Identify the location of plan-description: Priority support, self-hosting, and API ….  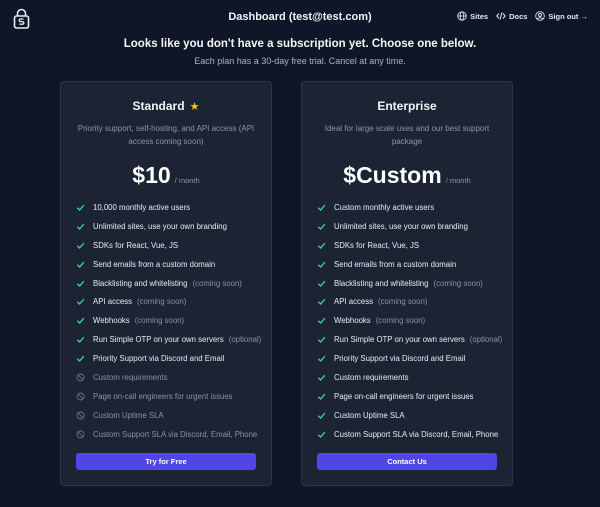
(166, 135).